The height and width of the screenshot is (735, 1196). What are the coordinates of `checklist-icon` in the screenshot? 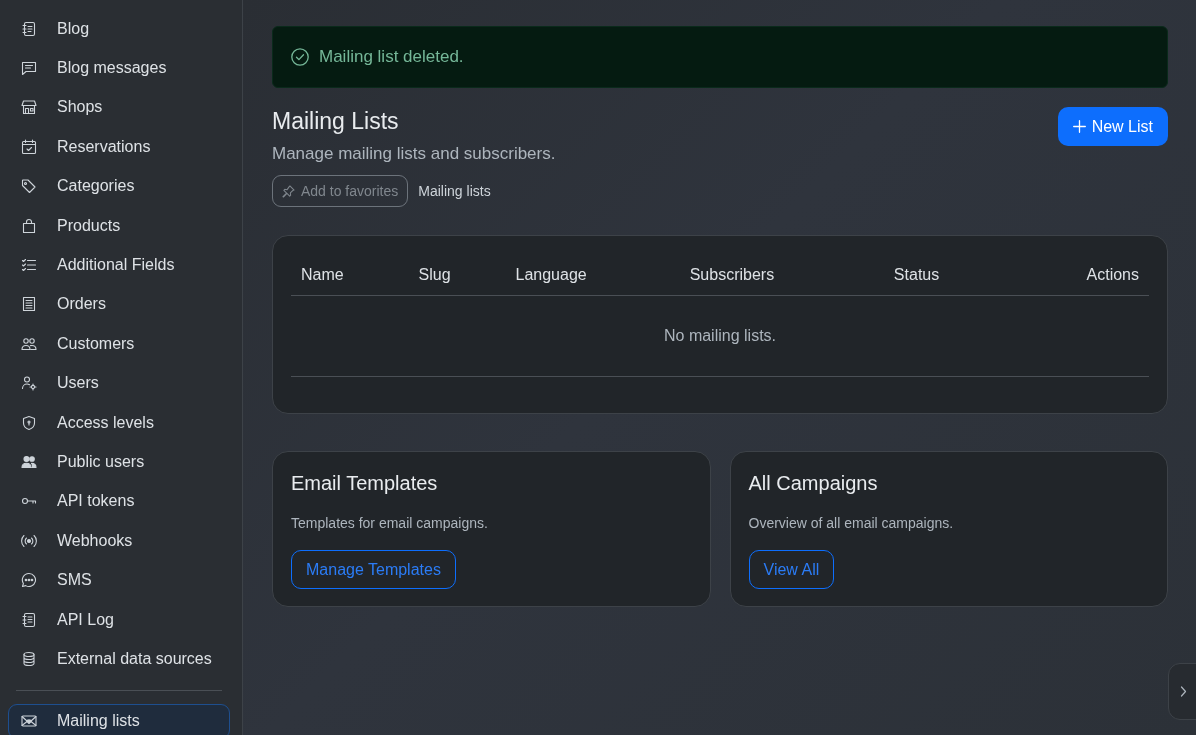 It's located at (29, 265).